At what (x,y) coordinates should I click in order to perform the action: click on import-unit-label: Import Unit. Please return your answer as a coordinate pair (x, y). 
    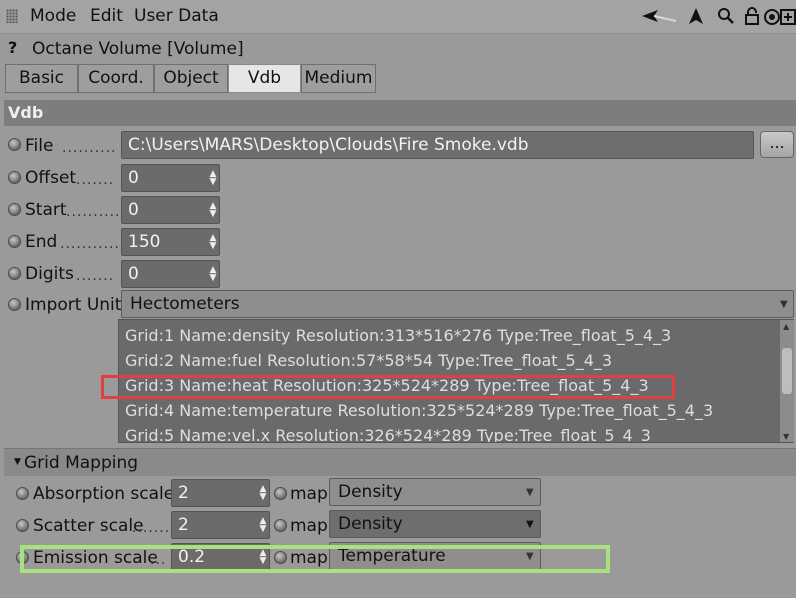
    Looking at the image, I should click on (73, 305).